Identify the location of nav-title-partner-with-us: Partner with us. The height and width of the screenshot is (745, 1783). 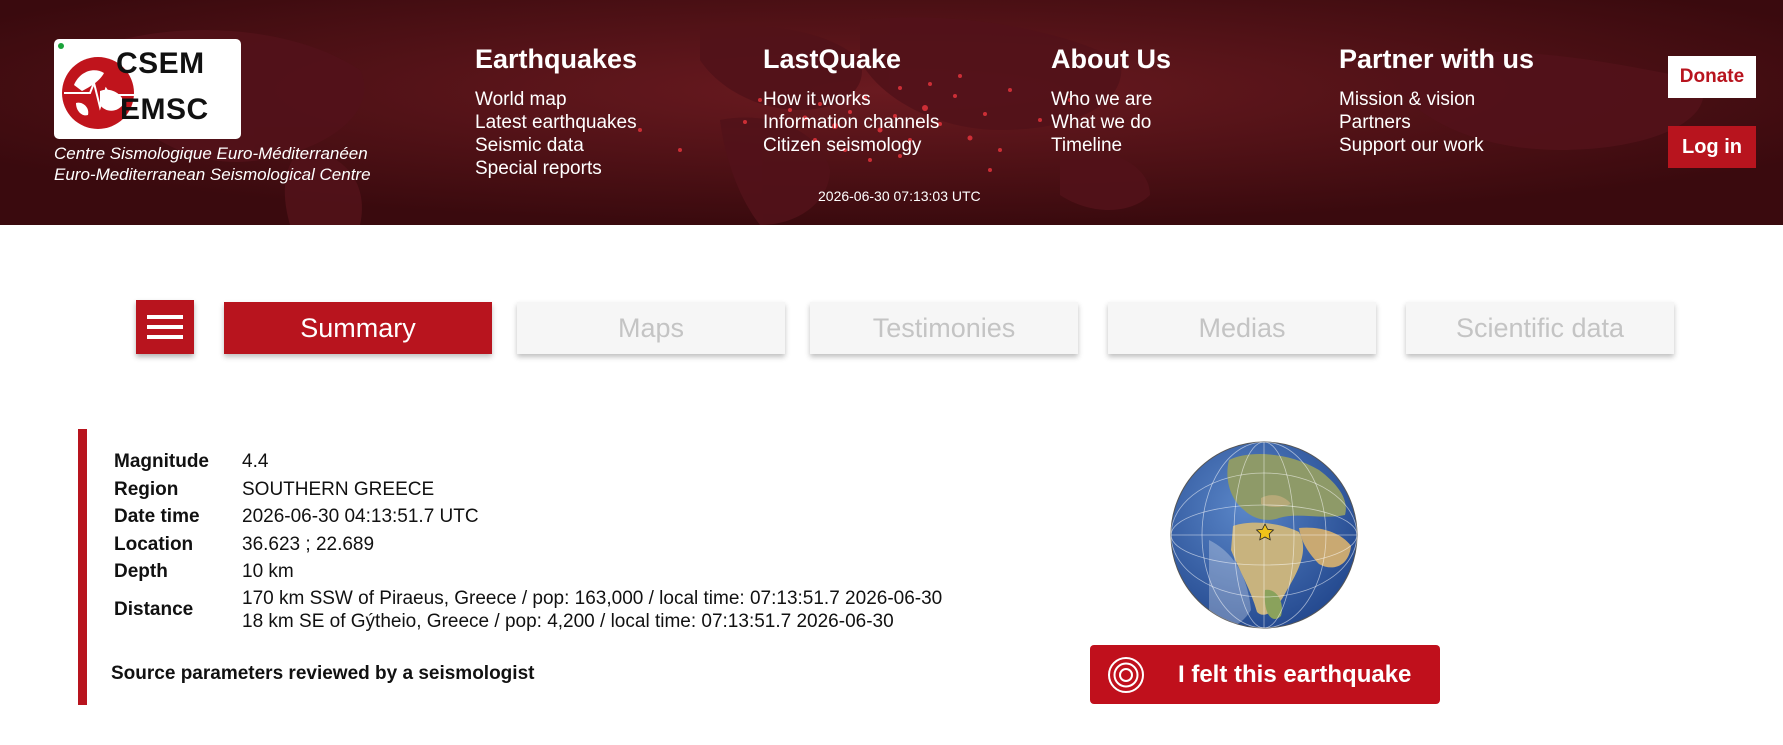
(1436, 59).